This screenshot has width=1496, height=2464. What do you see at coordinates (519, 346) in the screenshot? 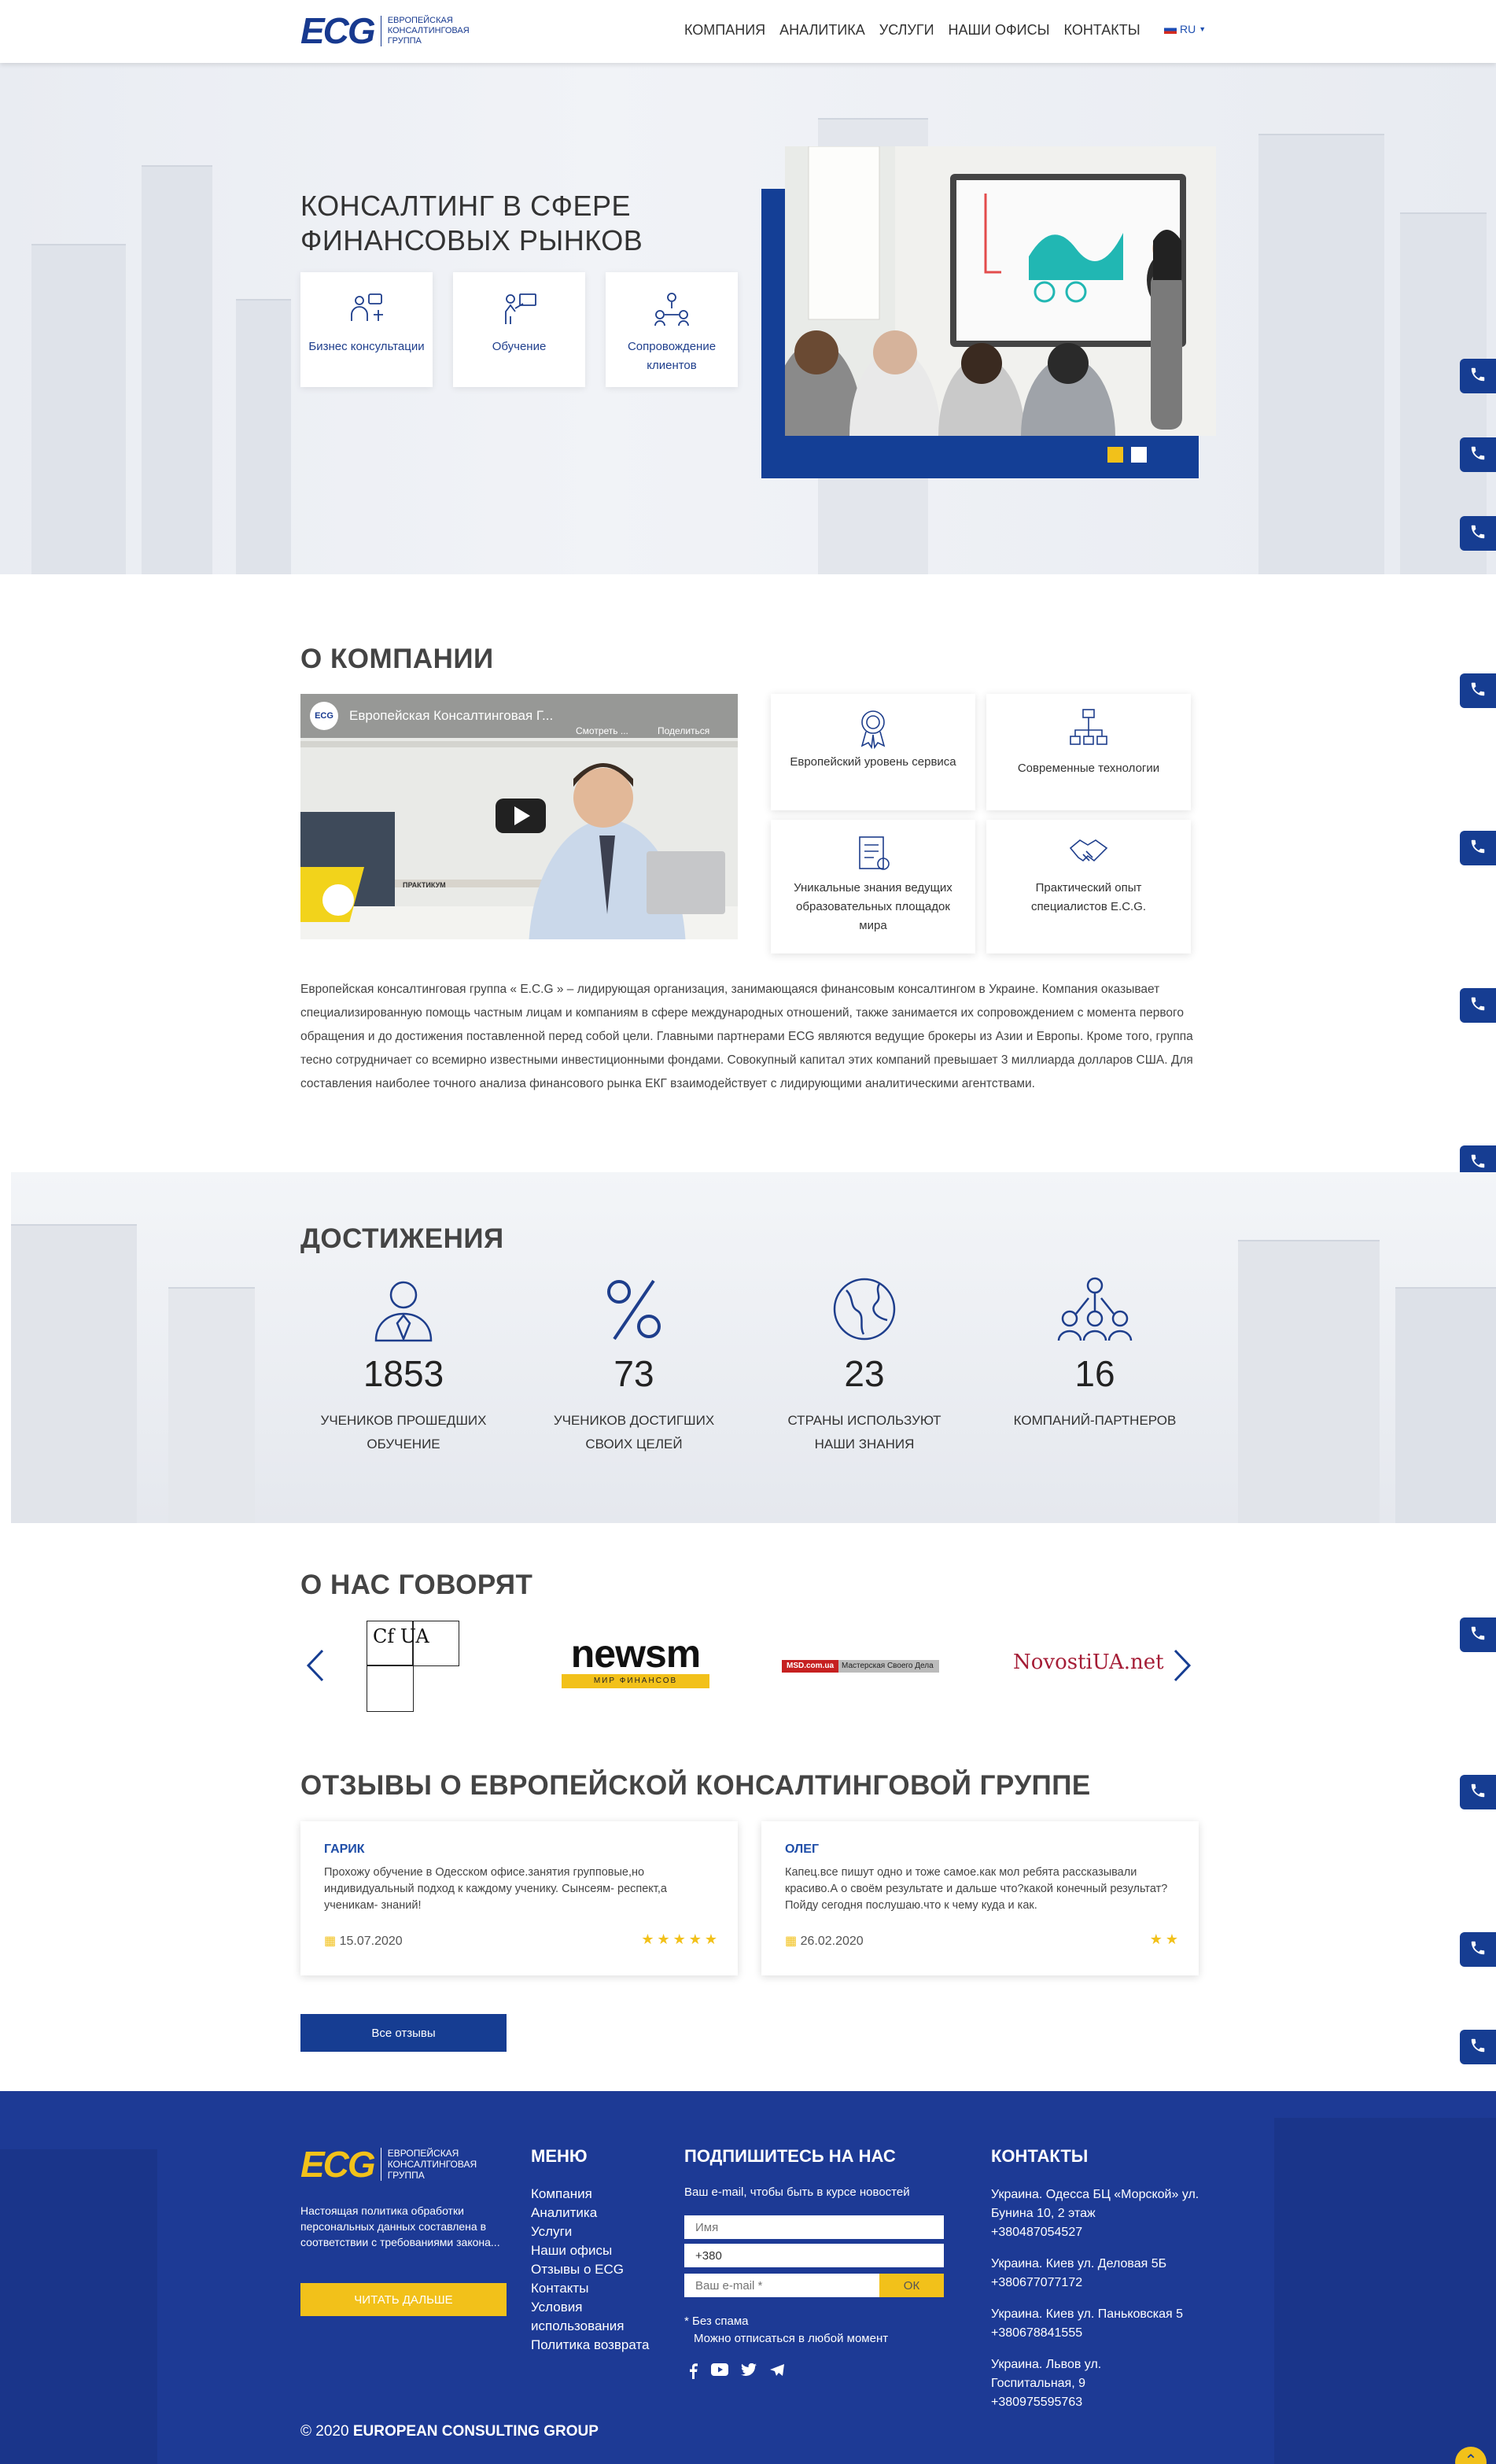
I see `service-card-label: Обучение` at bounding box center [519, 346].